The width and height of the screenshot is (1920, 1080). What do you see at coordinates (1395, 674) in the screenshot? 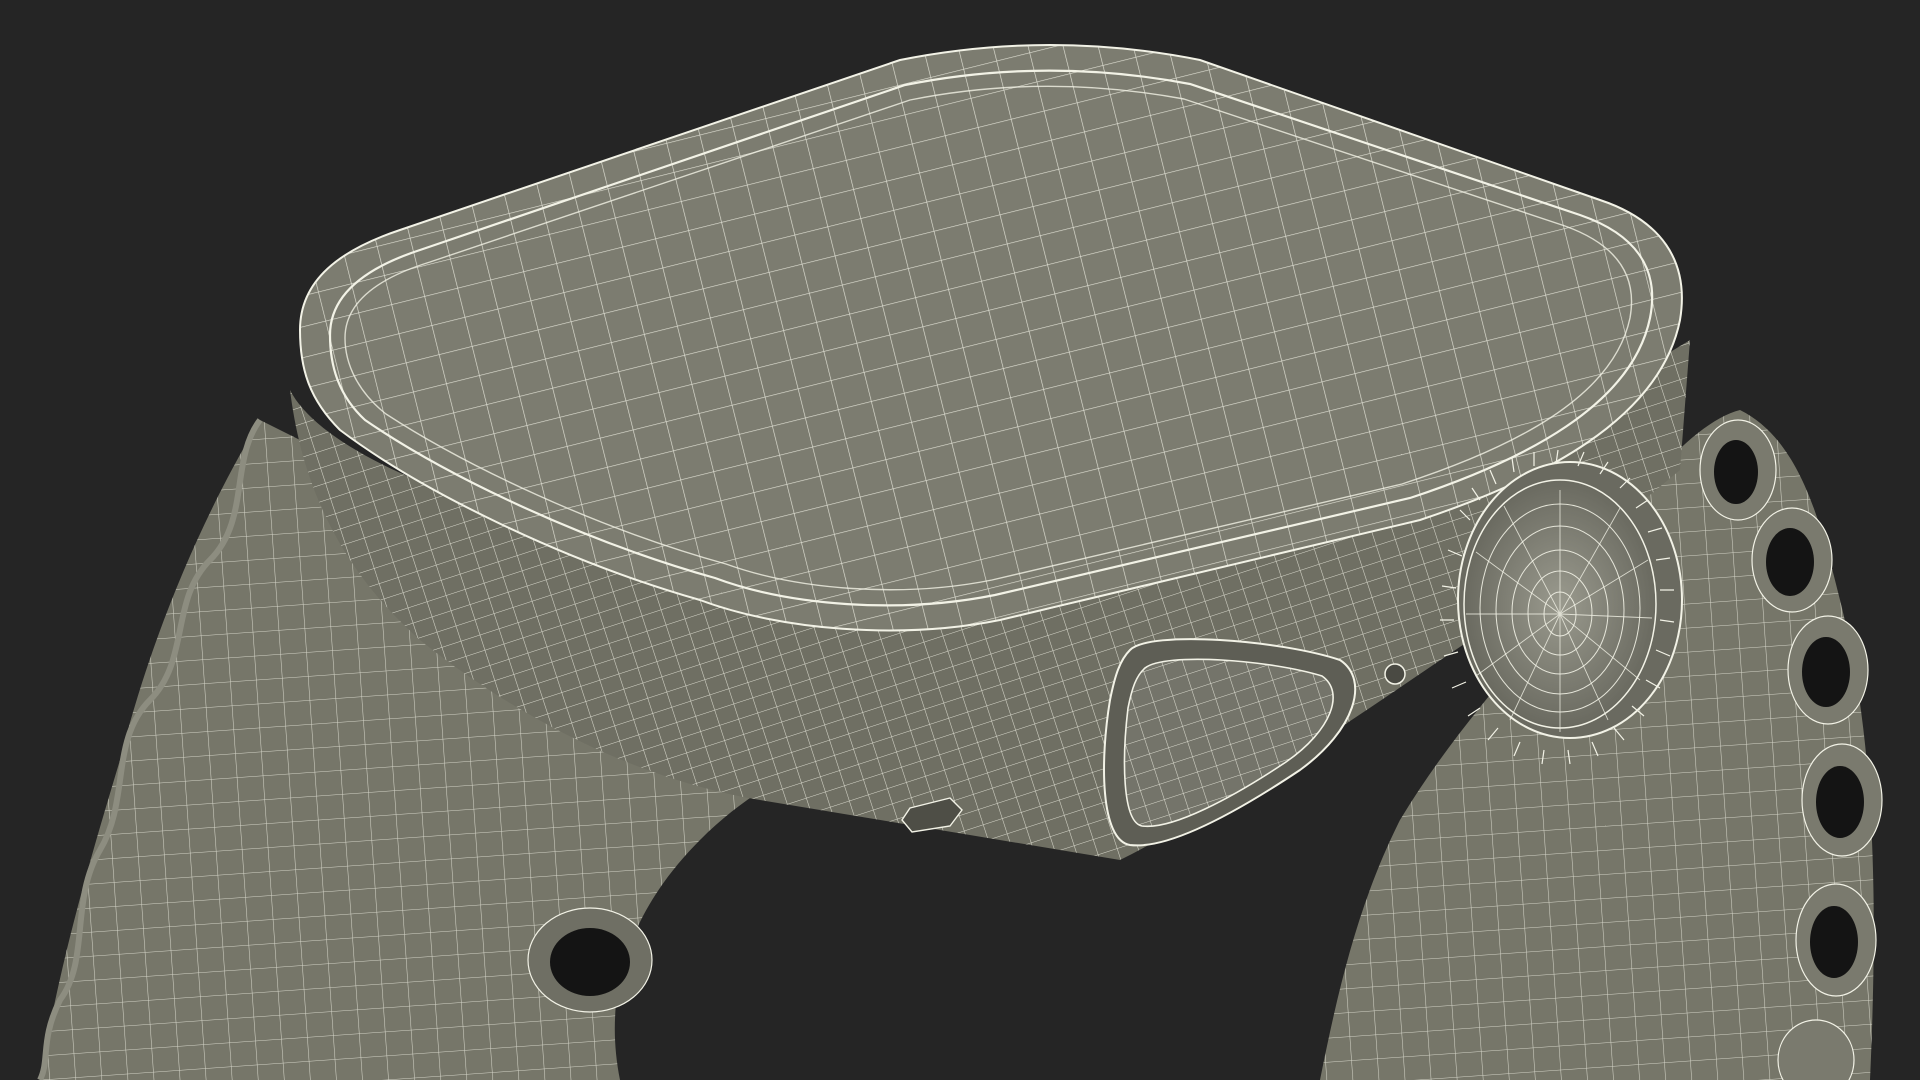
I see `microphone-hole` at bounding box center [1395, 674].